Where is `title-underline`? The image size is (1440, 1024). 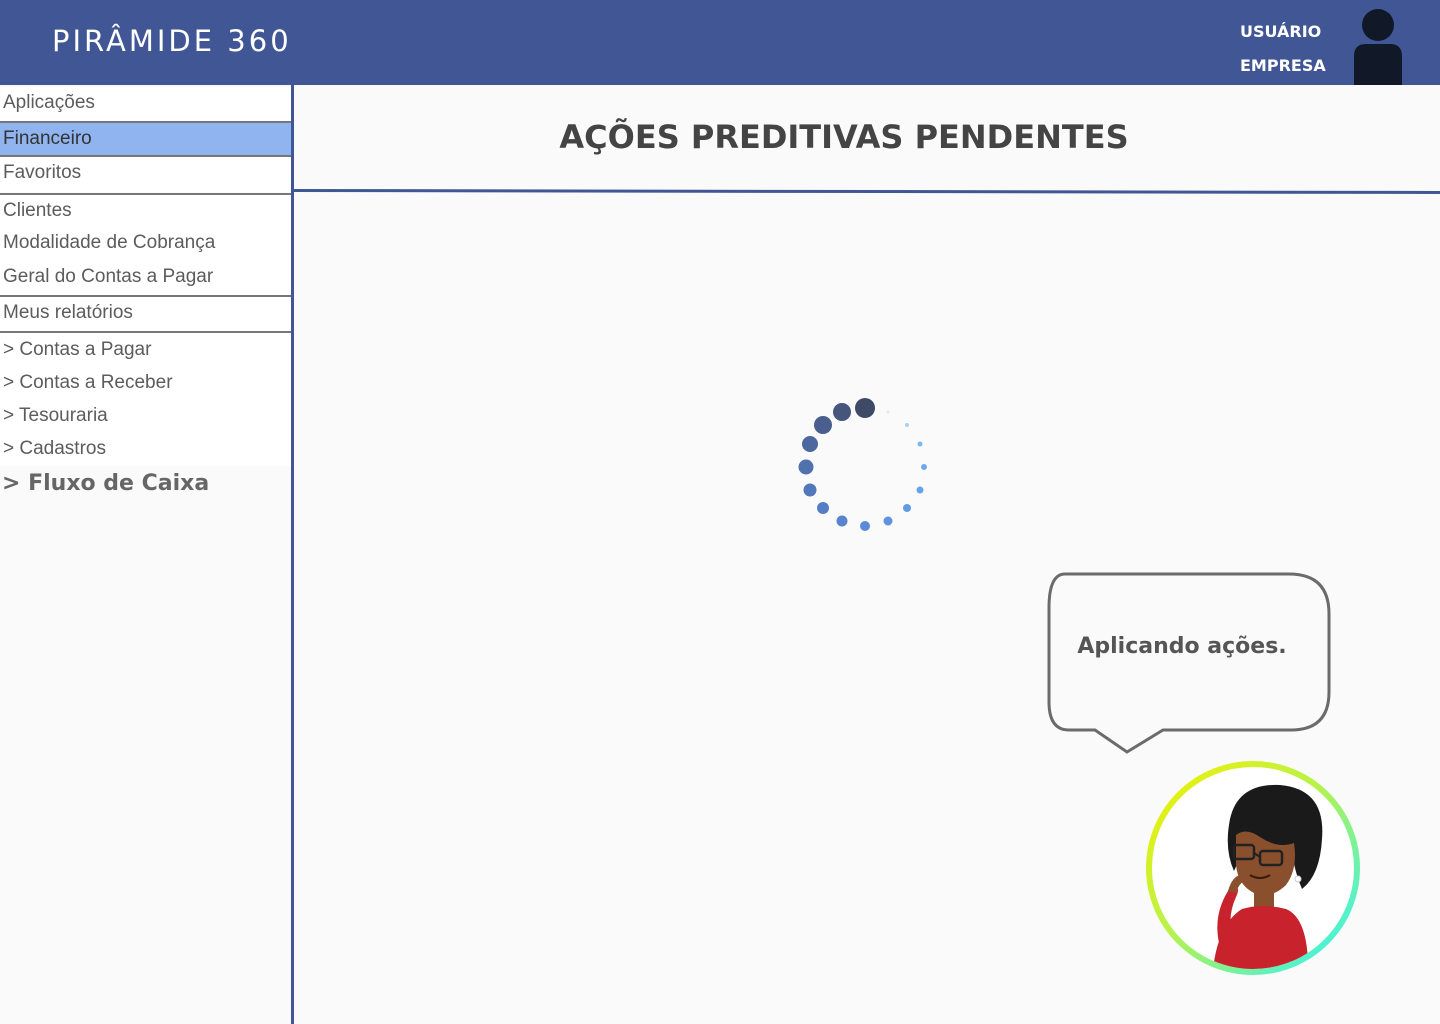 title-underline is located at coordinates (866, 192).